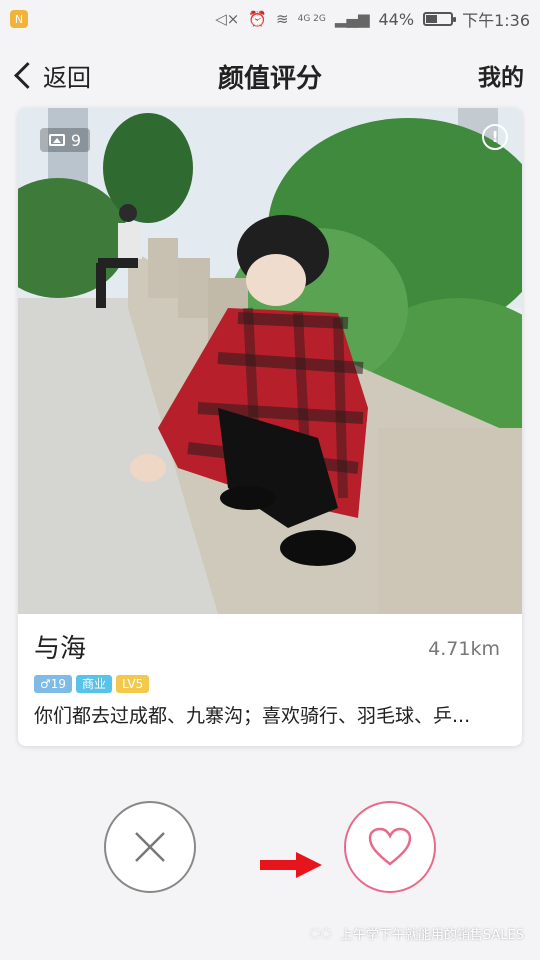 Image resolution: width=540 pixels, height=960 pixels. I want to click on dislike-button, so click(150, 847).